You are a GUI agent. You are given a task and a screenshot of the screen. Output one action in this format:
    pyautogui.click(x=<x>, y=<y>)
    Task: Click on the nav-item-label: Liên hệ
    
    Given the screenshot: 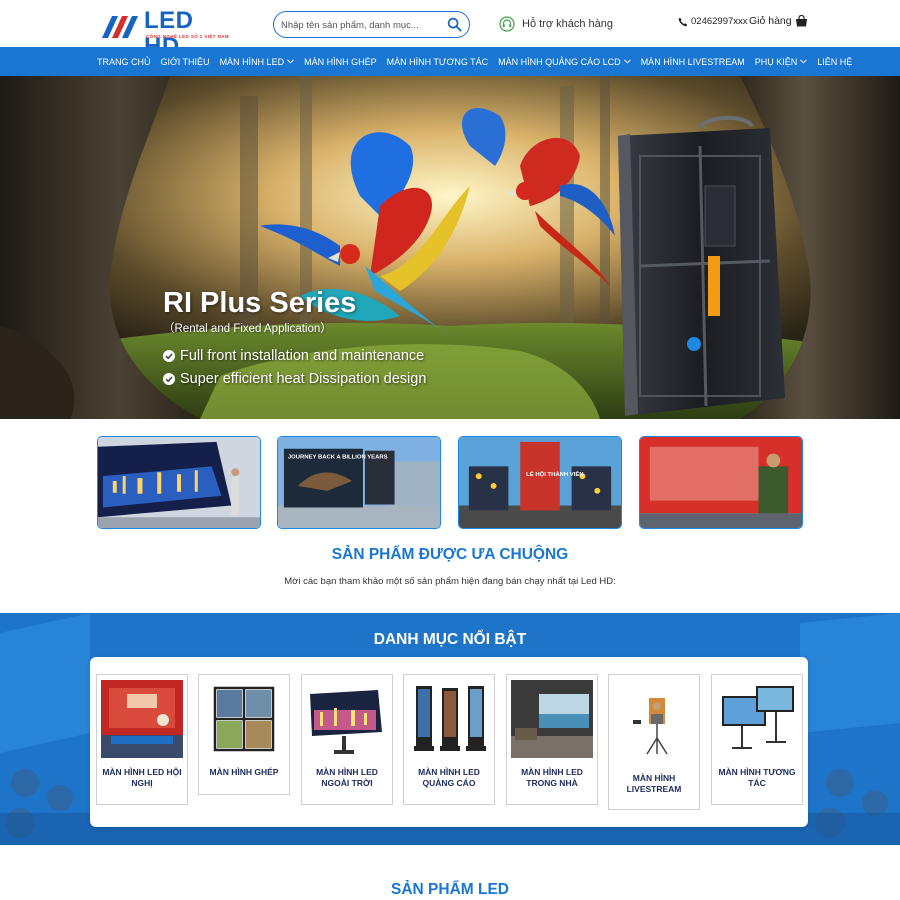 What is the action you would take?
    pyautogui.click(x=835, y=61)
    